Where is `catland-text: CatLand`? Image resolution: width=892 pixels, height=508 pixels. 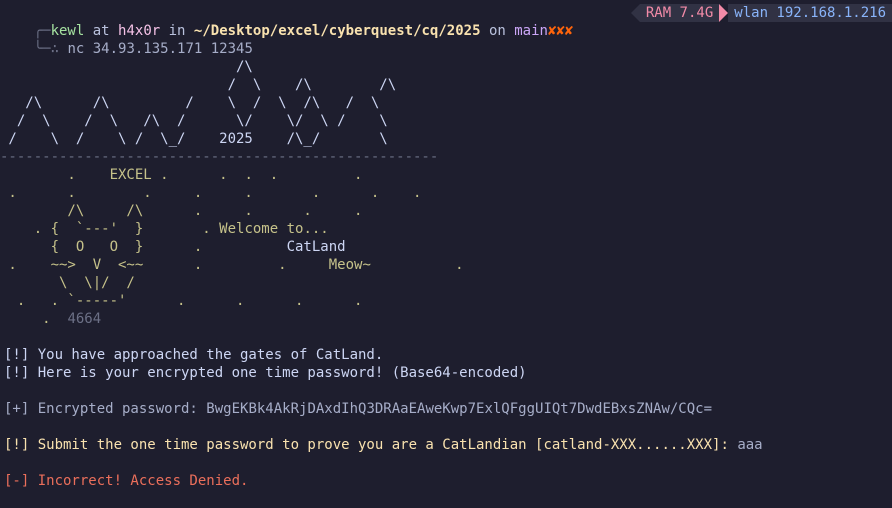
catland-text: CatLand is located at coordinates (316, 247).